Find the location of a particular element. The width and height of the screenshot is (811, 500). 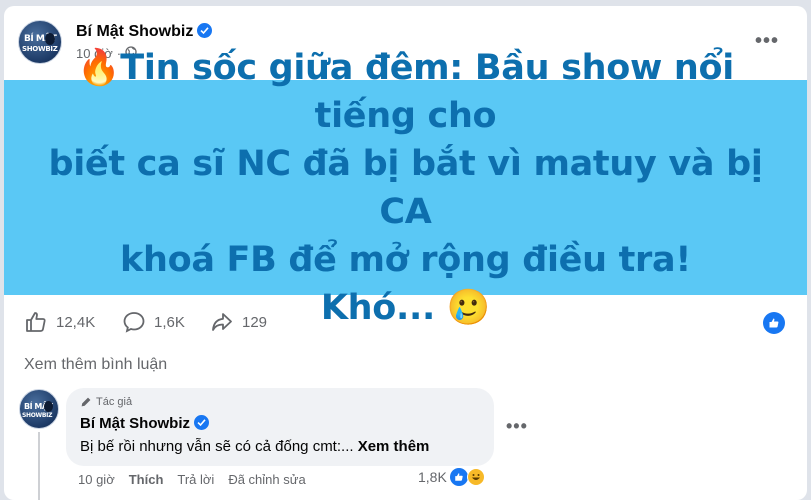

haha-reaction-icon is located at coordinates (475, 477).